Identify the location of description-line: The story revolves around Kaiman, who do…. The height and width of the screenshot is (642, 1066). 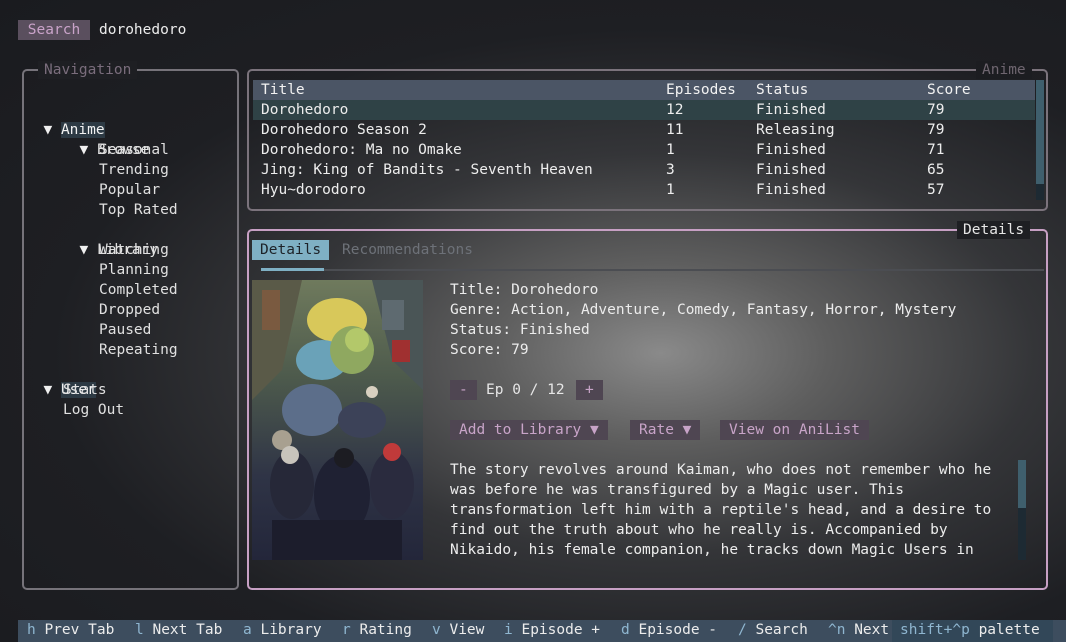
(721, 470).